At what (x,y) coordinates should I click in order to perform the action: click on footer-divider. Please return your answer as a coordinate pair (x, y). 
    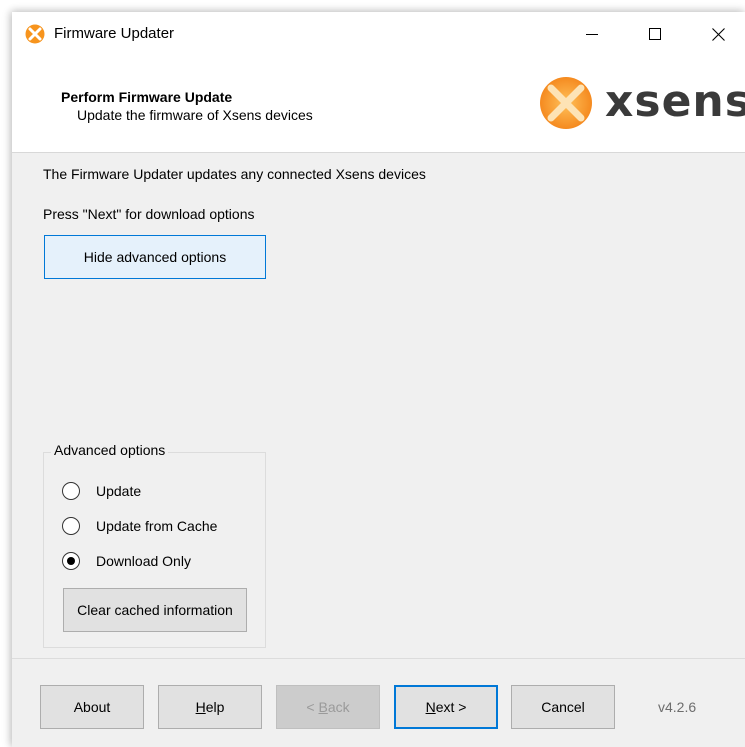
    Looking at the image, I should click on (378, 658).